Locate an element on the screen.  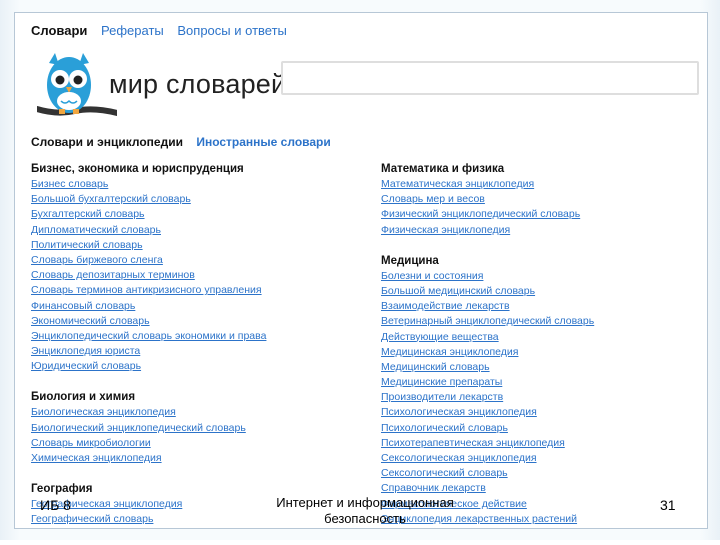
dictionary-link: Медицинская энциклопедия is located at coordinates (546, 353).